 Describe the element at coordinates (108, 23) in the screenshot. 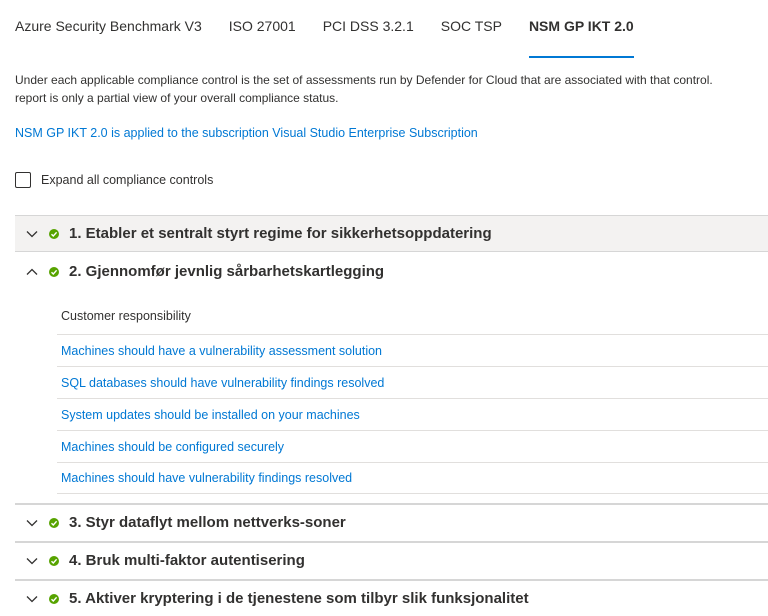

I see `tab-azure-security-benchmark: Azure Security Benchmark V3` at that location.